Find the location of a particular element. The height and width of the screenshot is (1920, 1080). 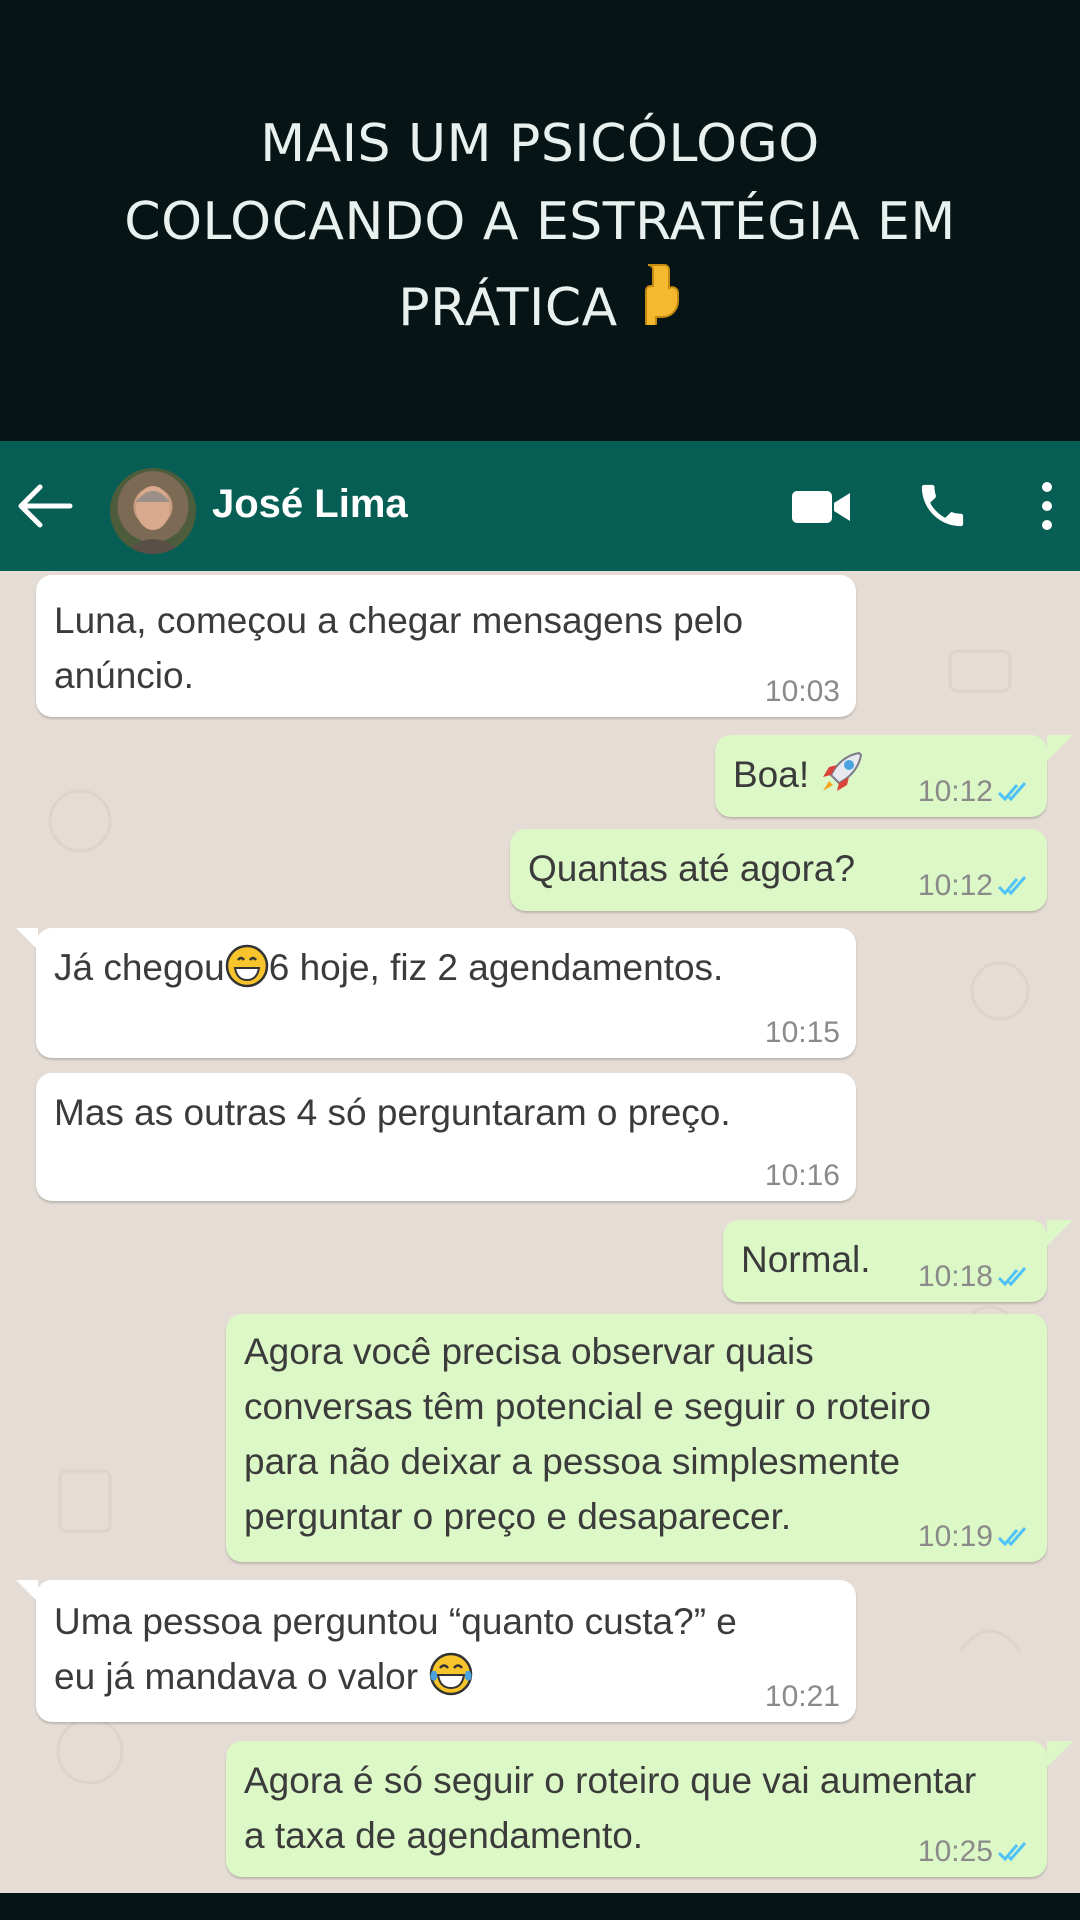

message-time-text: 10:19 is located at coordinates (955, 1536).